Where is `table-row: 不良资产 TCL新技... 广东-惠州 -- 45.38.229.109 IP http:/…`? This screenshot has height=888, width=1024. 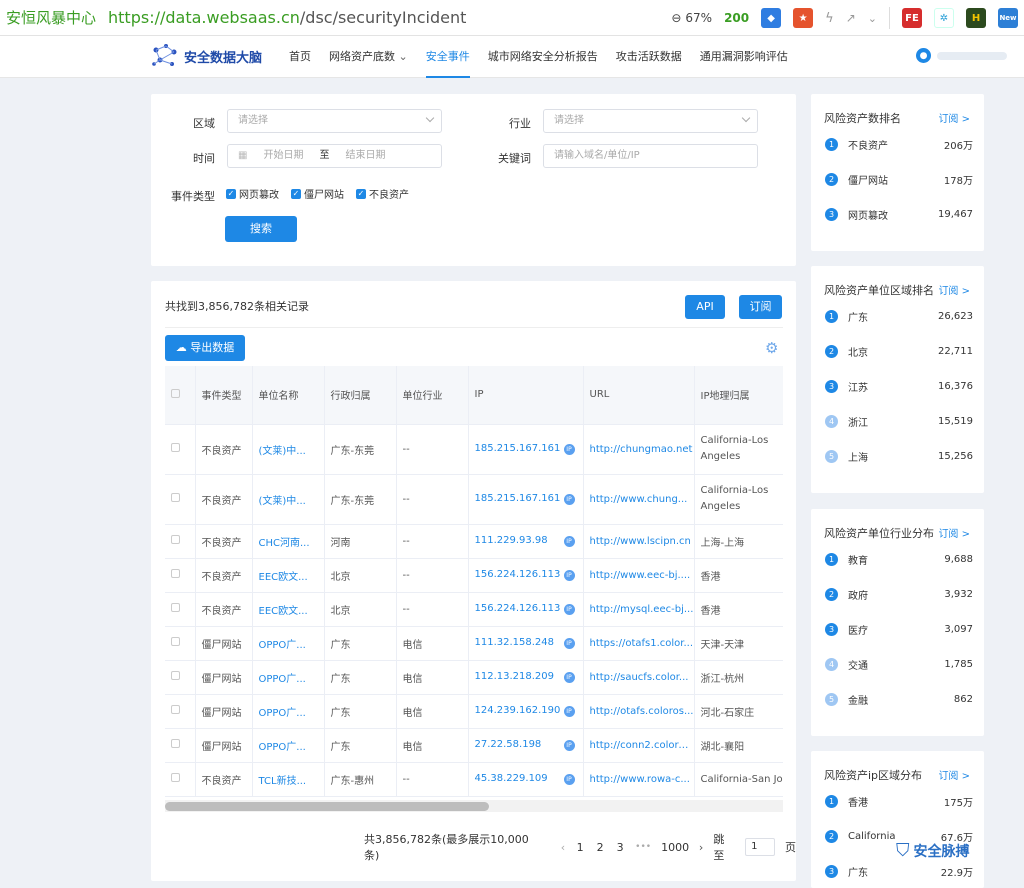
table-row: 不良资产 TCL新技... 广东-惠州 -- 45.38.229.109 IP http:/… is located at coordinates (474, 779).